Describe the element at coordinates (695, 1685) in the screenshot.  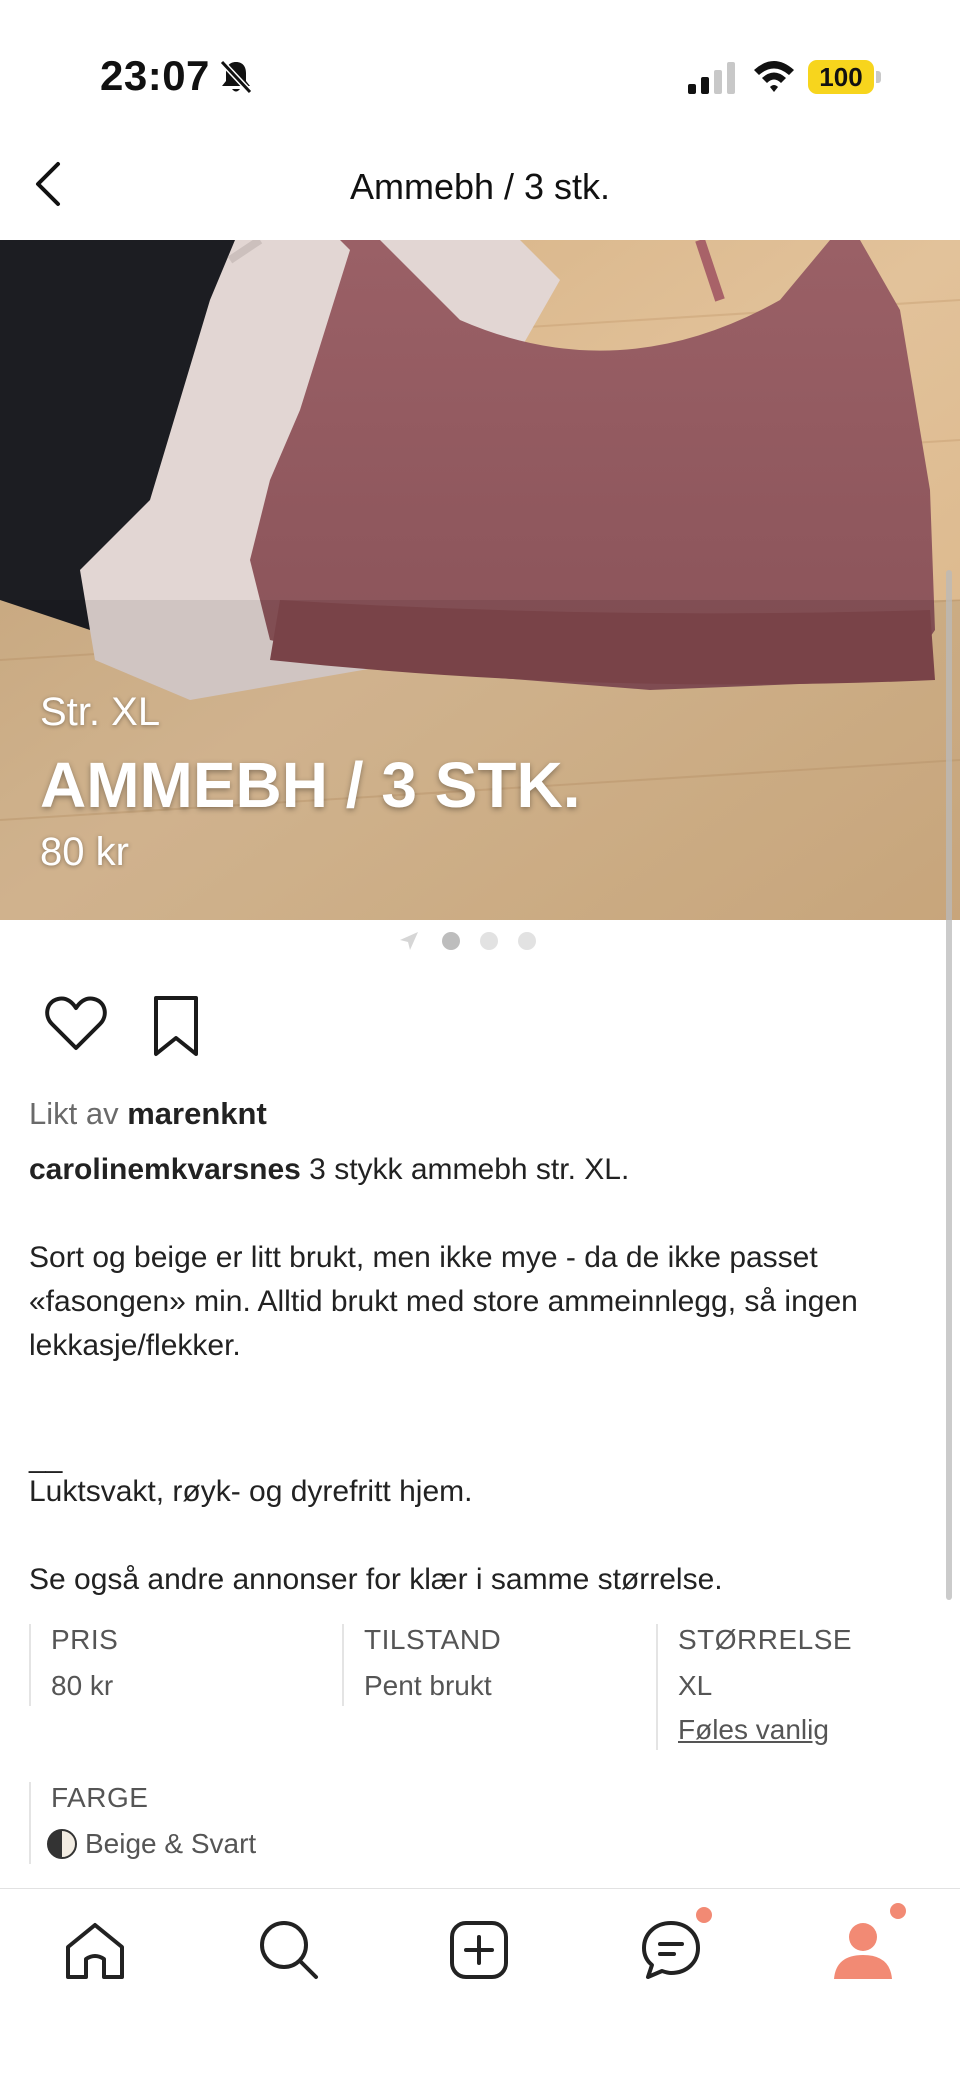
I see `attribute-size-value: XL` at that location.